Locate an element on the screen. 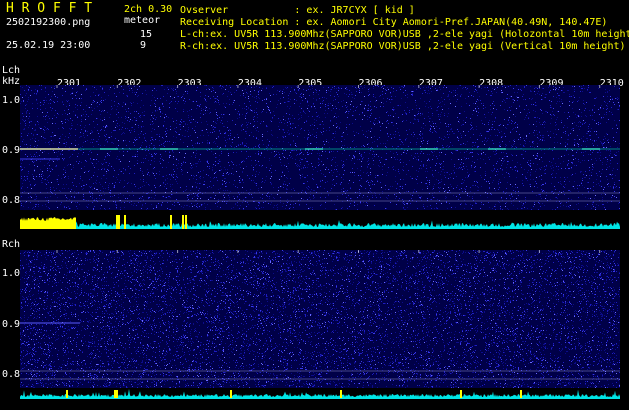 This screenshot has width=629, height=410. app-brand: H R O F F T is located at coordinates (49, 8).